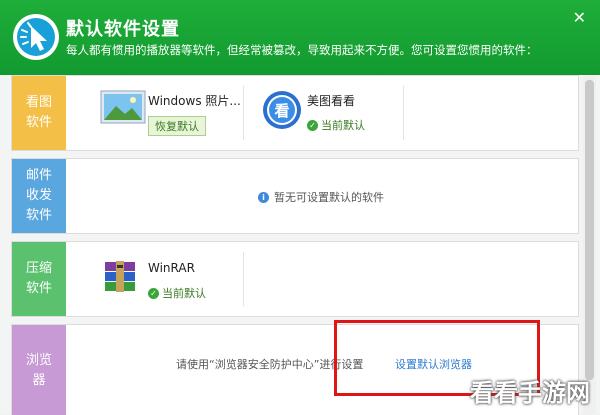 This screenshot has width=600, height=415. I want to click on category-label-mail: 邮件收发软件, so click(39, 196).